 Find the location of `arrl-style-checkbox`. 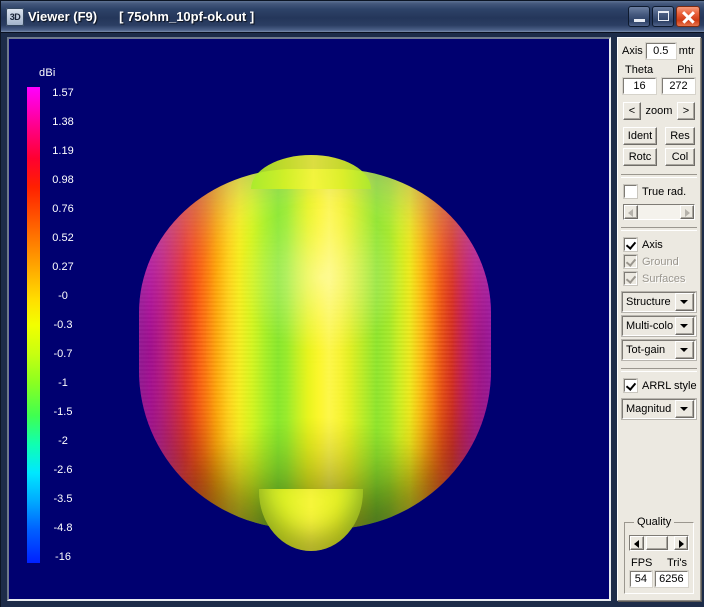

arrl-style-checkbox is located at coordinates (630, 385).